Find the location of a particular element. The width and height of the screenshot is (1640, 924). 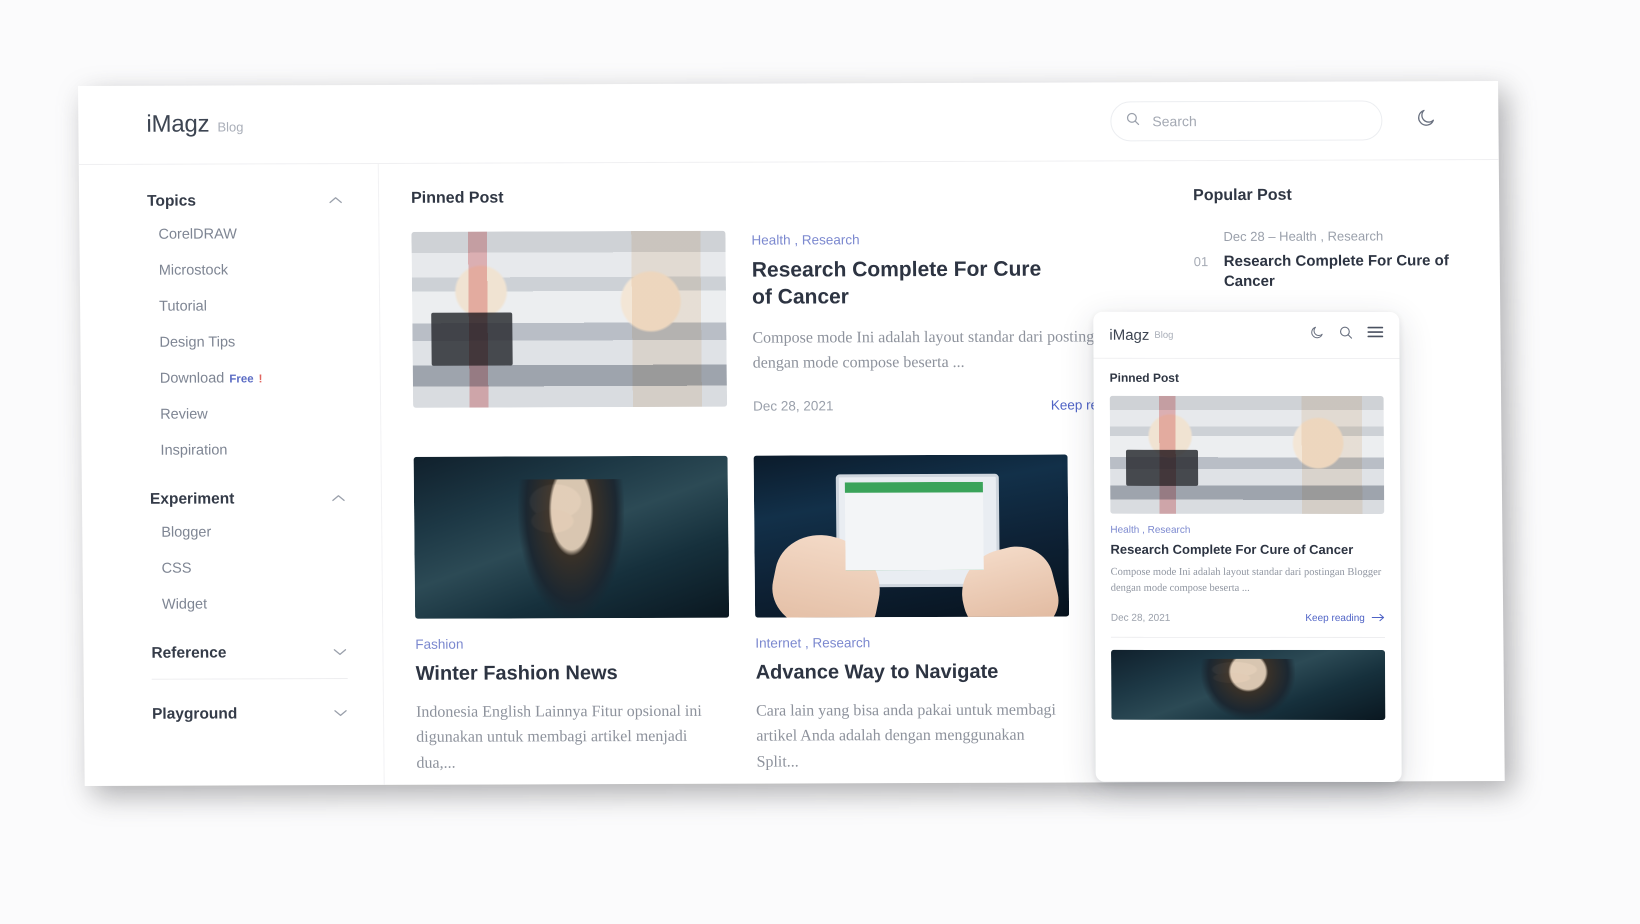

sidebar-item-label: Microstock is located at coordinates (193, 270).